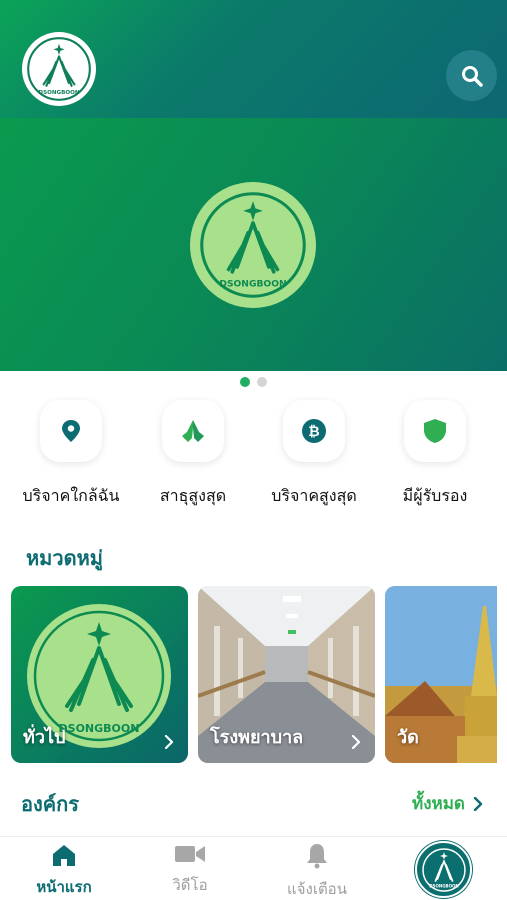 The image size is (507, 900). I want to click on quick-action-top-donation: ₿ บริจาคสูงสุด, so click(314, 454).